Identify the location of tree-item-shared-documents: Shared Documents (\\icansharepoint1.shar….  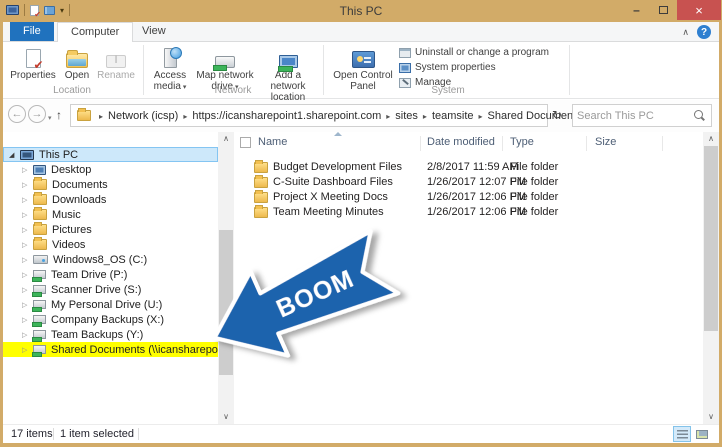
(110, 349).